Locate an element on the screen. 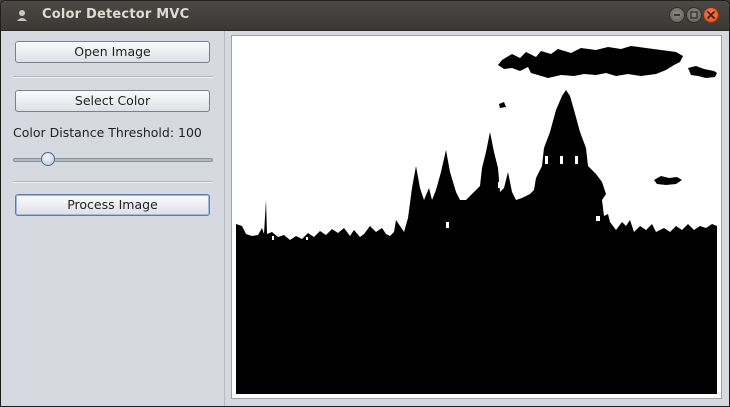 The width and height of the screenshot is (730, 407). maximize-button is located at coordinates (694, 15).